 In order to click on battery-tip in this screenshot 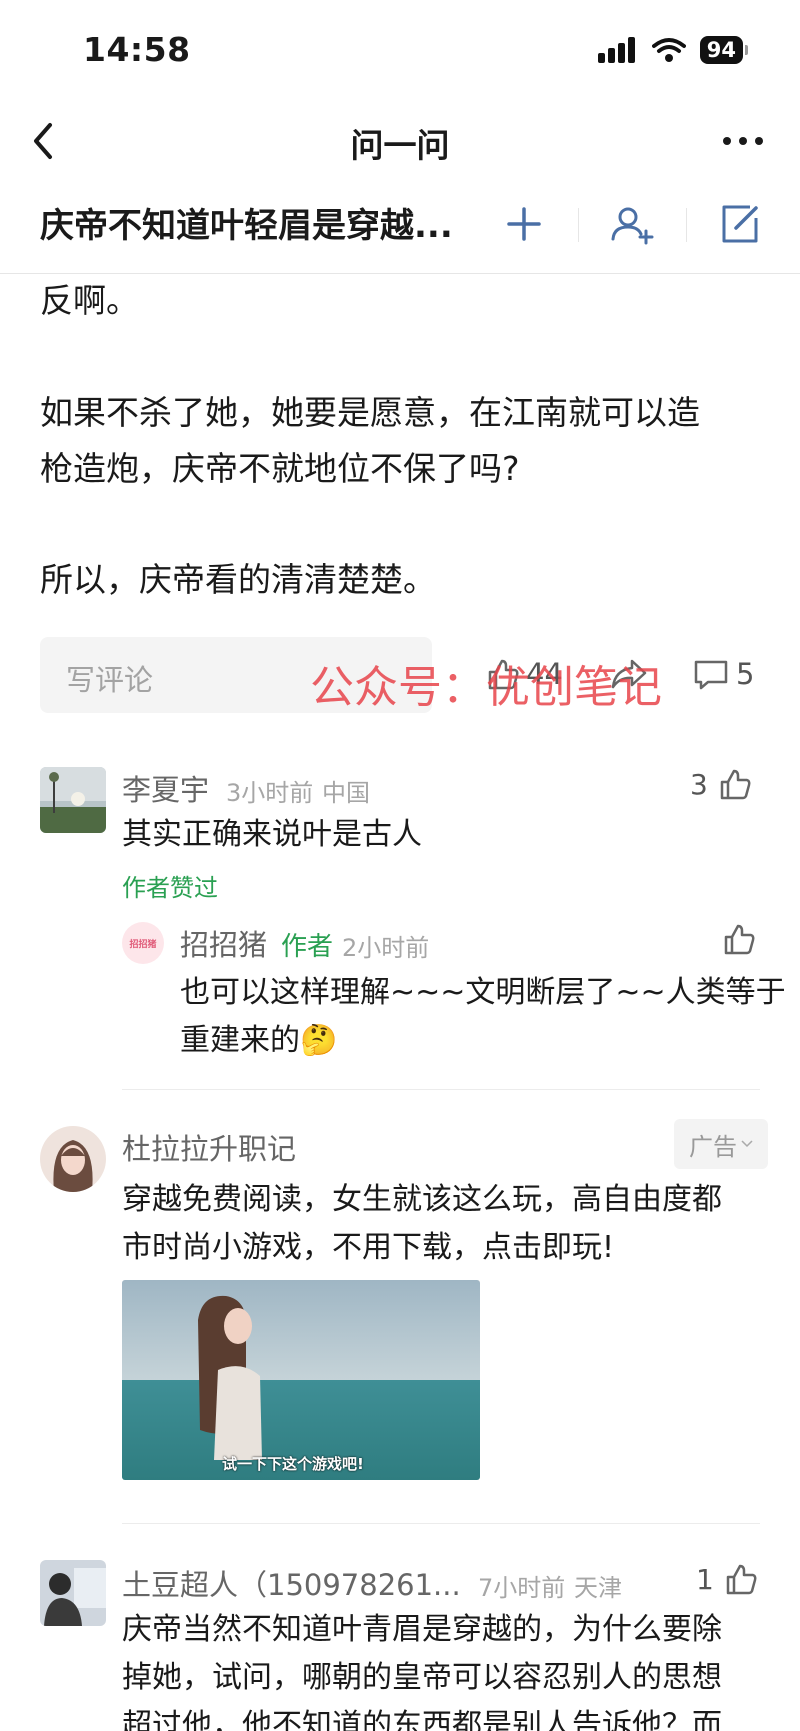, I will do `click(746, 50)`.